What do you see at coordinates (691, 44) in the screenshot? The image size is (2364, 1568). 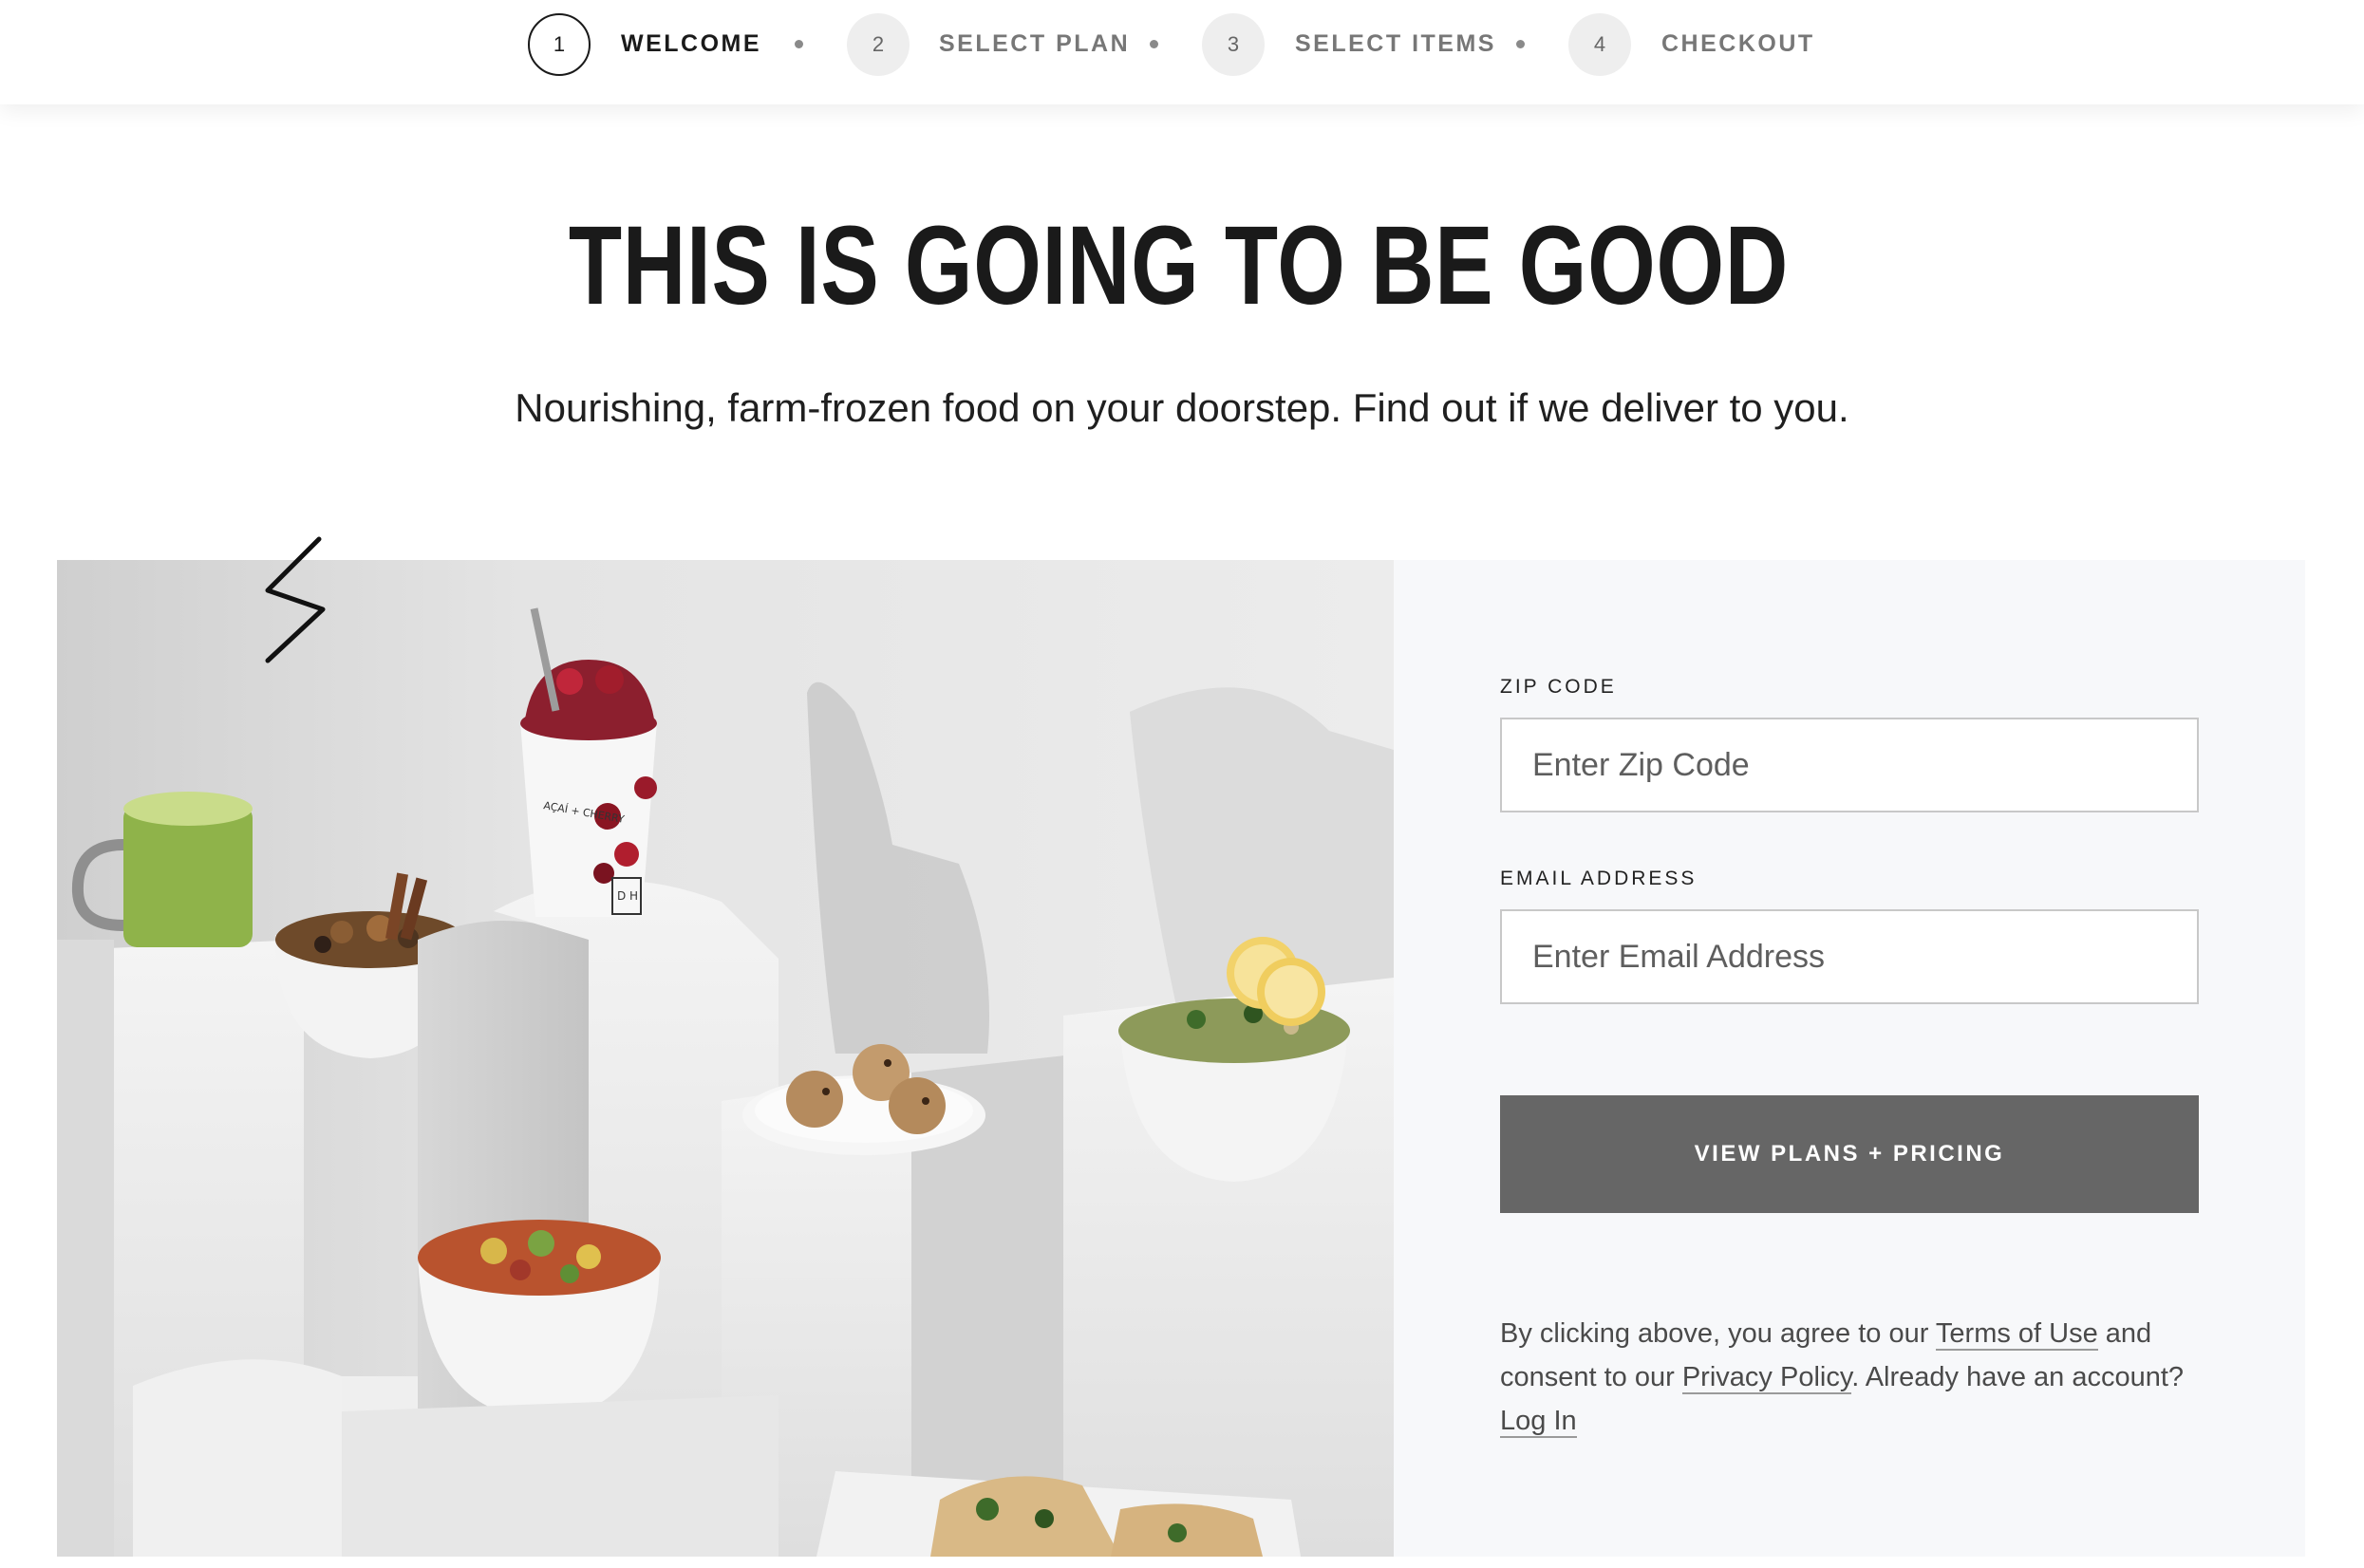 I see `step-1-label: WELCOME` at bounding box center [691, 44].